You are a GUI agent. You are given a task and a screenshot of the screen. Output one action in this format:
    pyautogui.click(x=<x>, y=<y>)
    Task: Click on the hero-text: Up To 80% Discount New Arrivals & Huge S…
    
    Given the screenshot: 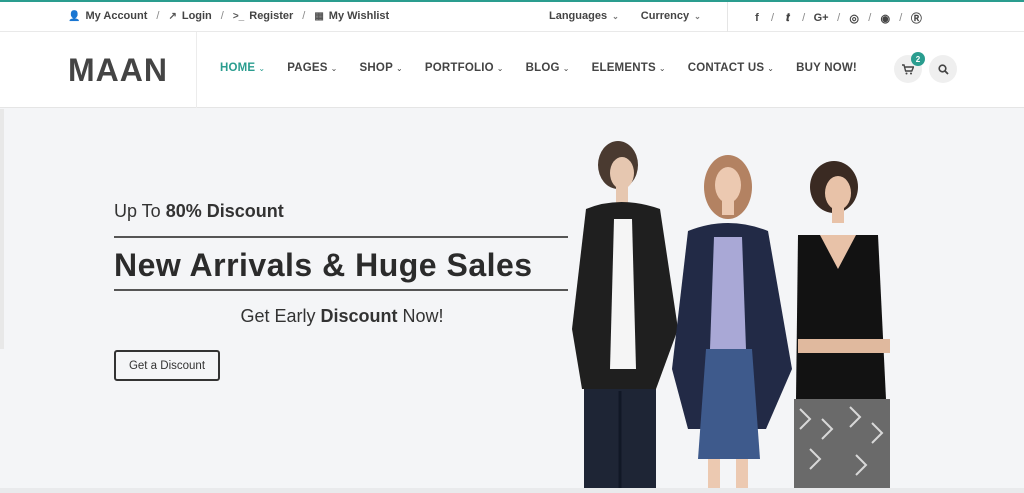 What is the action you would take?
    pyautogui.click(x=342, y=264)
    